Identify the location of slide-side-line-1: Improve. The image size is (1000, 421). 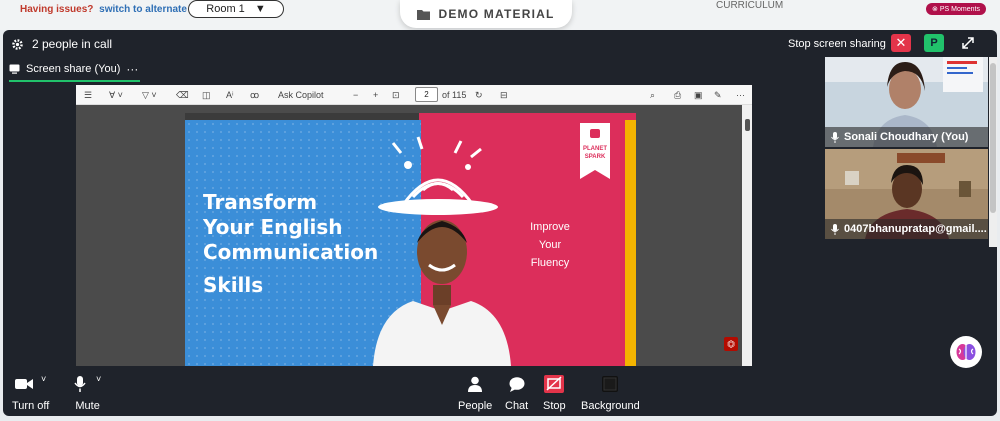
(550, 227).